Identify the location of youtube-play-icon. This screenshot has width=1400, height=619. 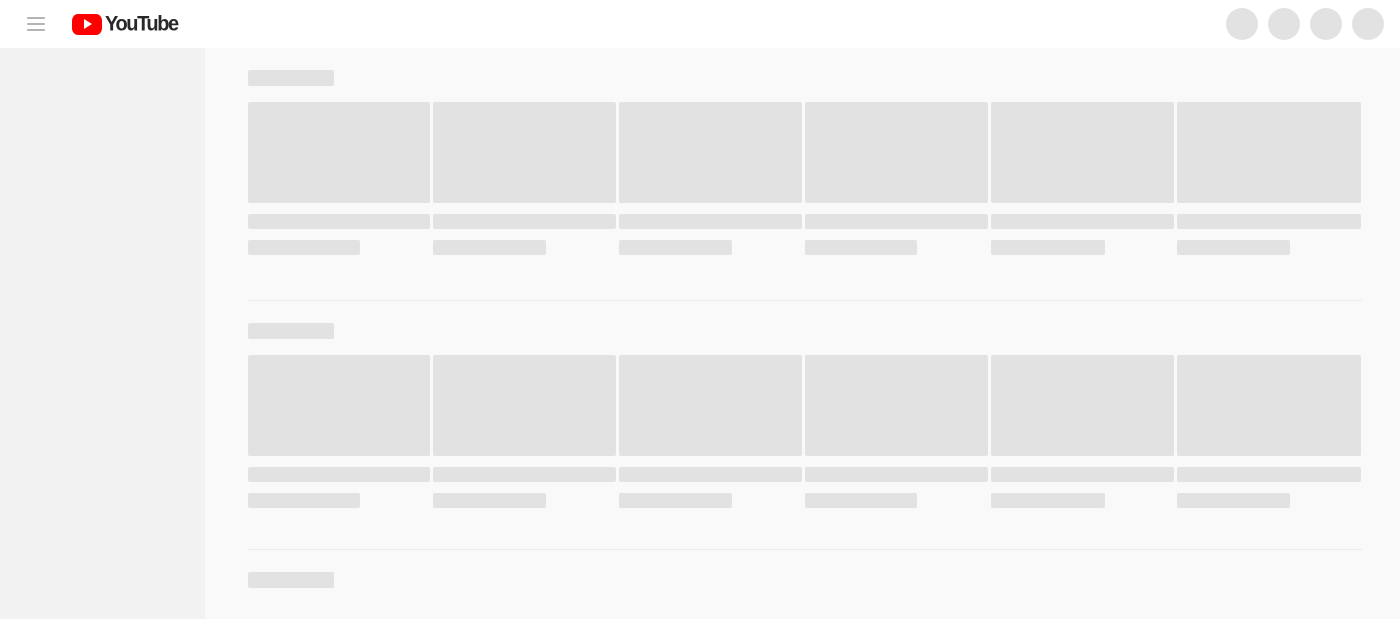
(87, 24).